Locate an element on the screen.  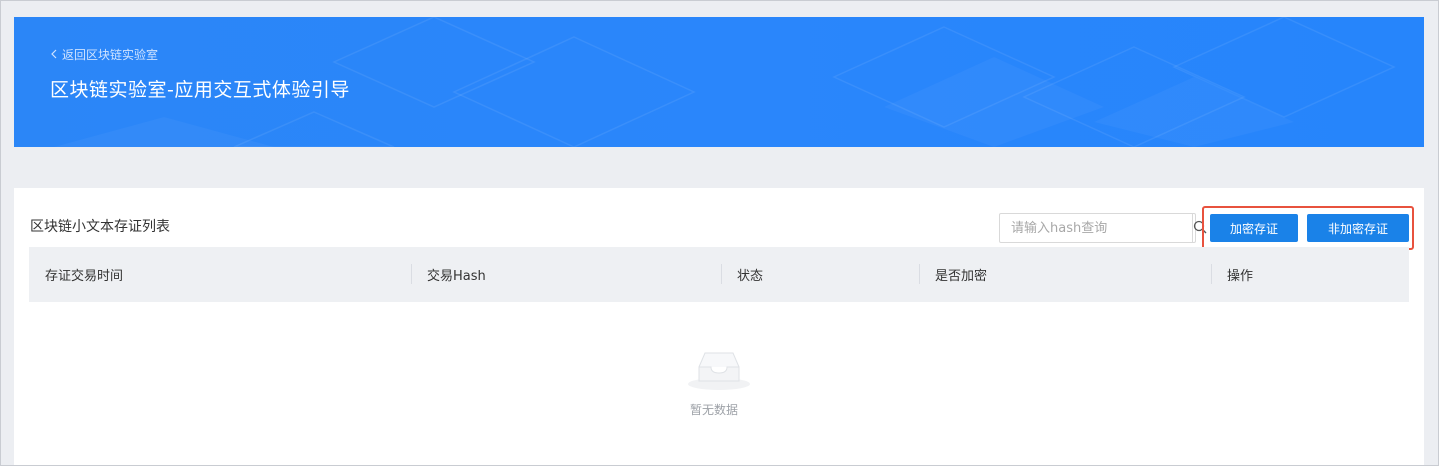
empty-inbox-icon is located at coordinates (719, 372).